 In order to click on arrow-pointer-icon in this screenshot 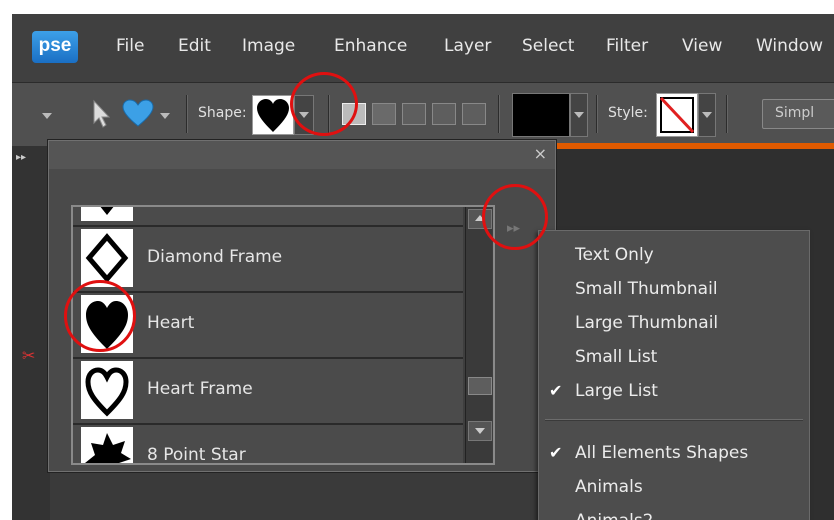, I will do `click(102, 113)`.